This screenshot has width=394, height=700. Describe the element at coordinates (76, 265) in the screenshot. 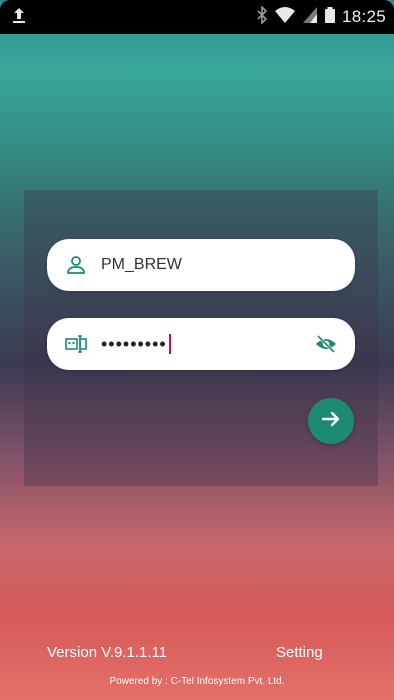

I see `person-icon` at that location.